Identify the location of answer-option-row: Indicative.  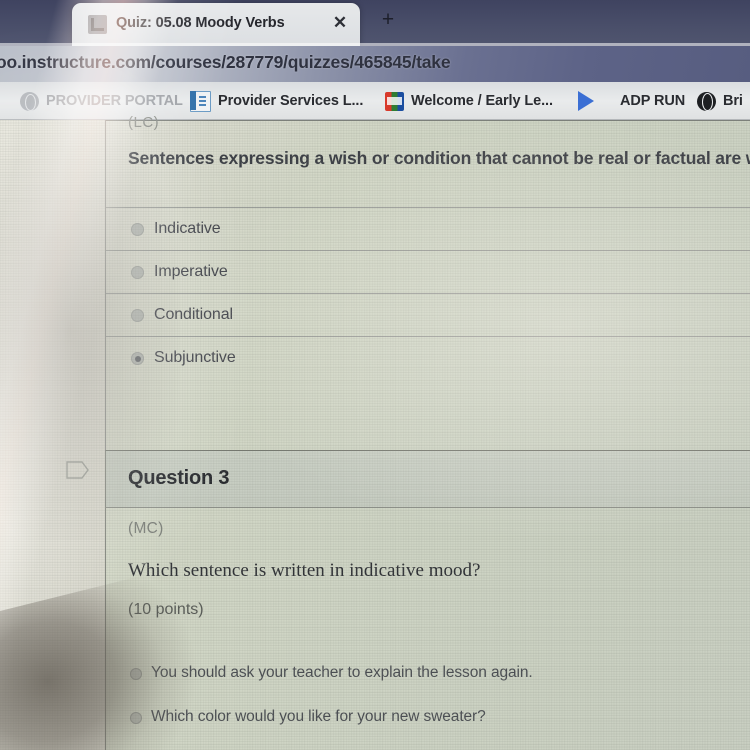
(428, 228).